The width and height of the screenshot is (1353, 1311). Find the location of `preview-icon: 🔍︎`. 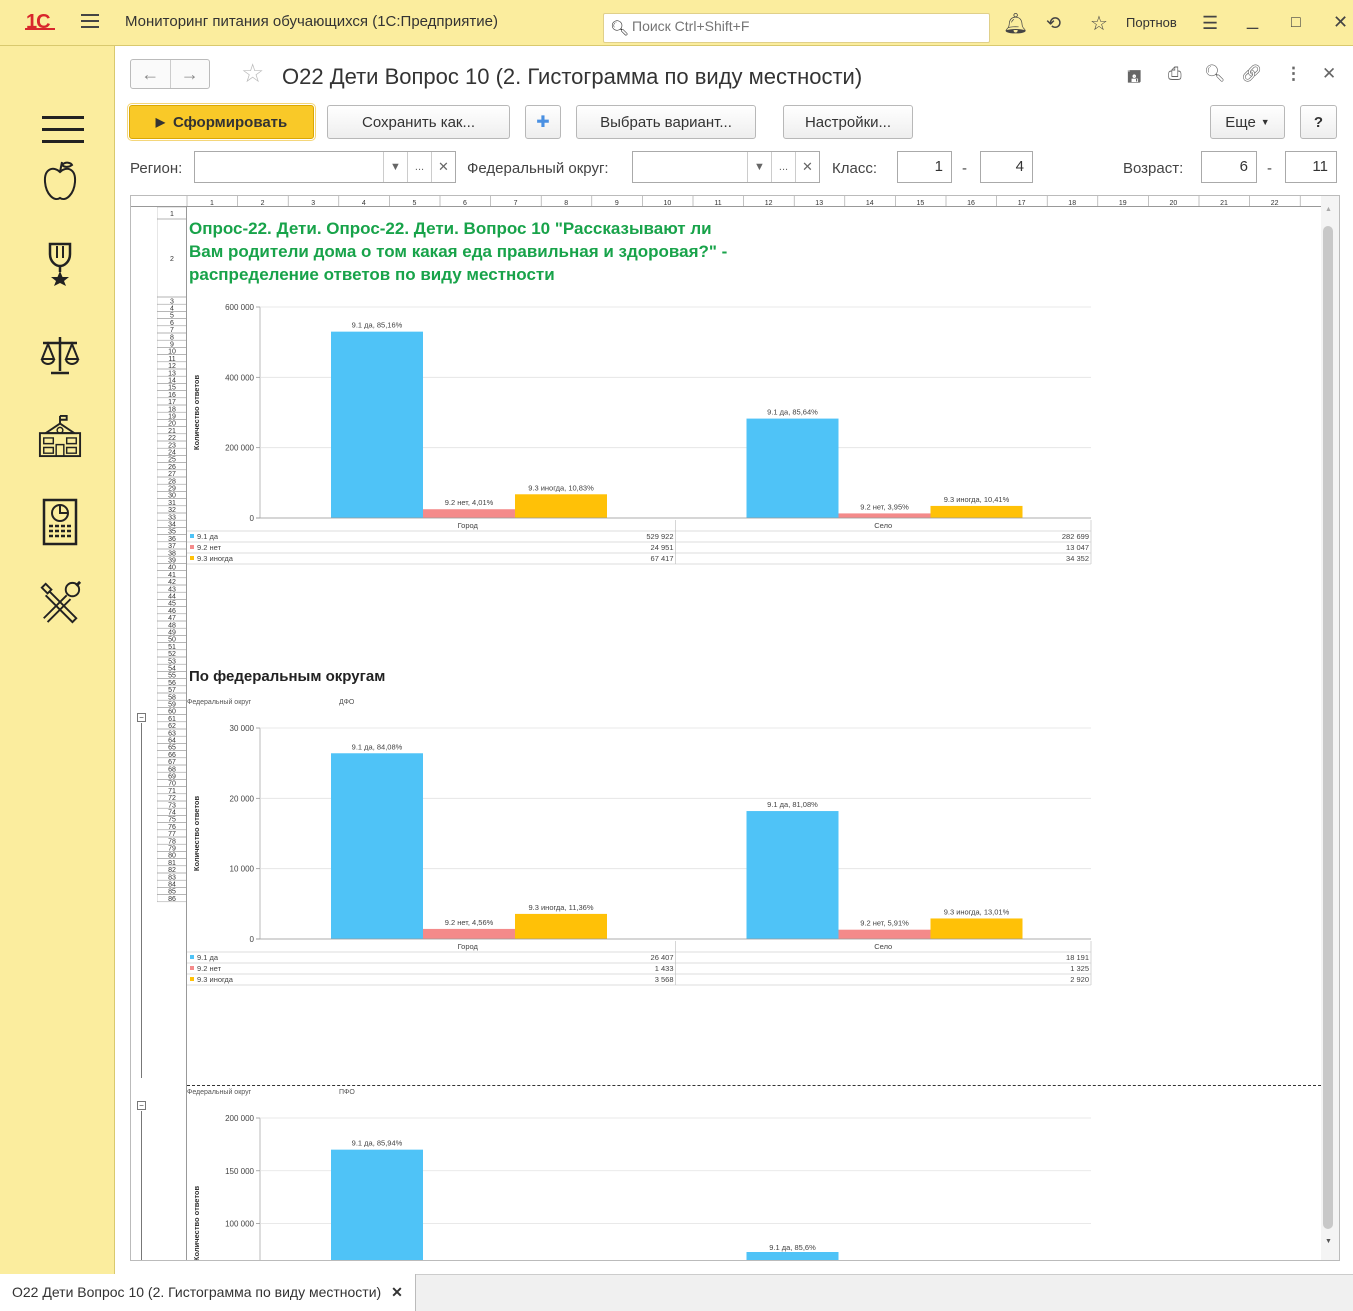

preview-icon: 🔍︎ is located at coordinates (1215, 74).